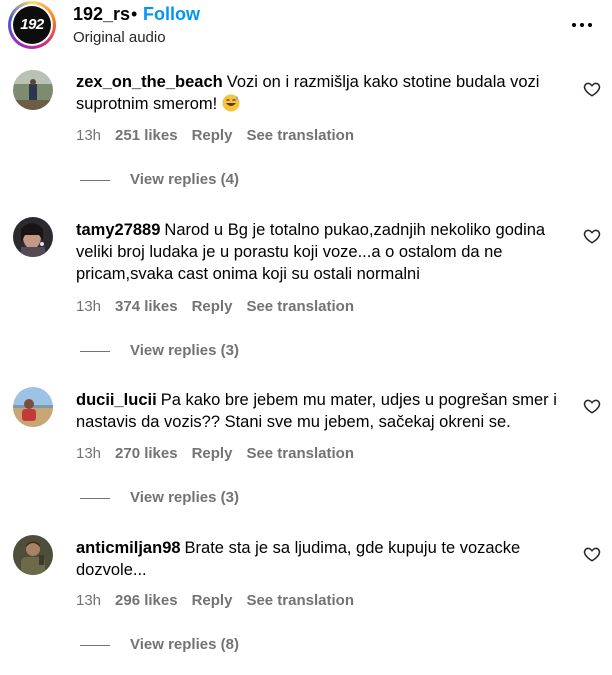 The height and width of the screenshot is (675, 612). I want to click on post-header: 192 192_rs • Follow Original audio, so click(306, 30).